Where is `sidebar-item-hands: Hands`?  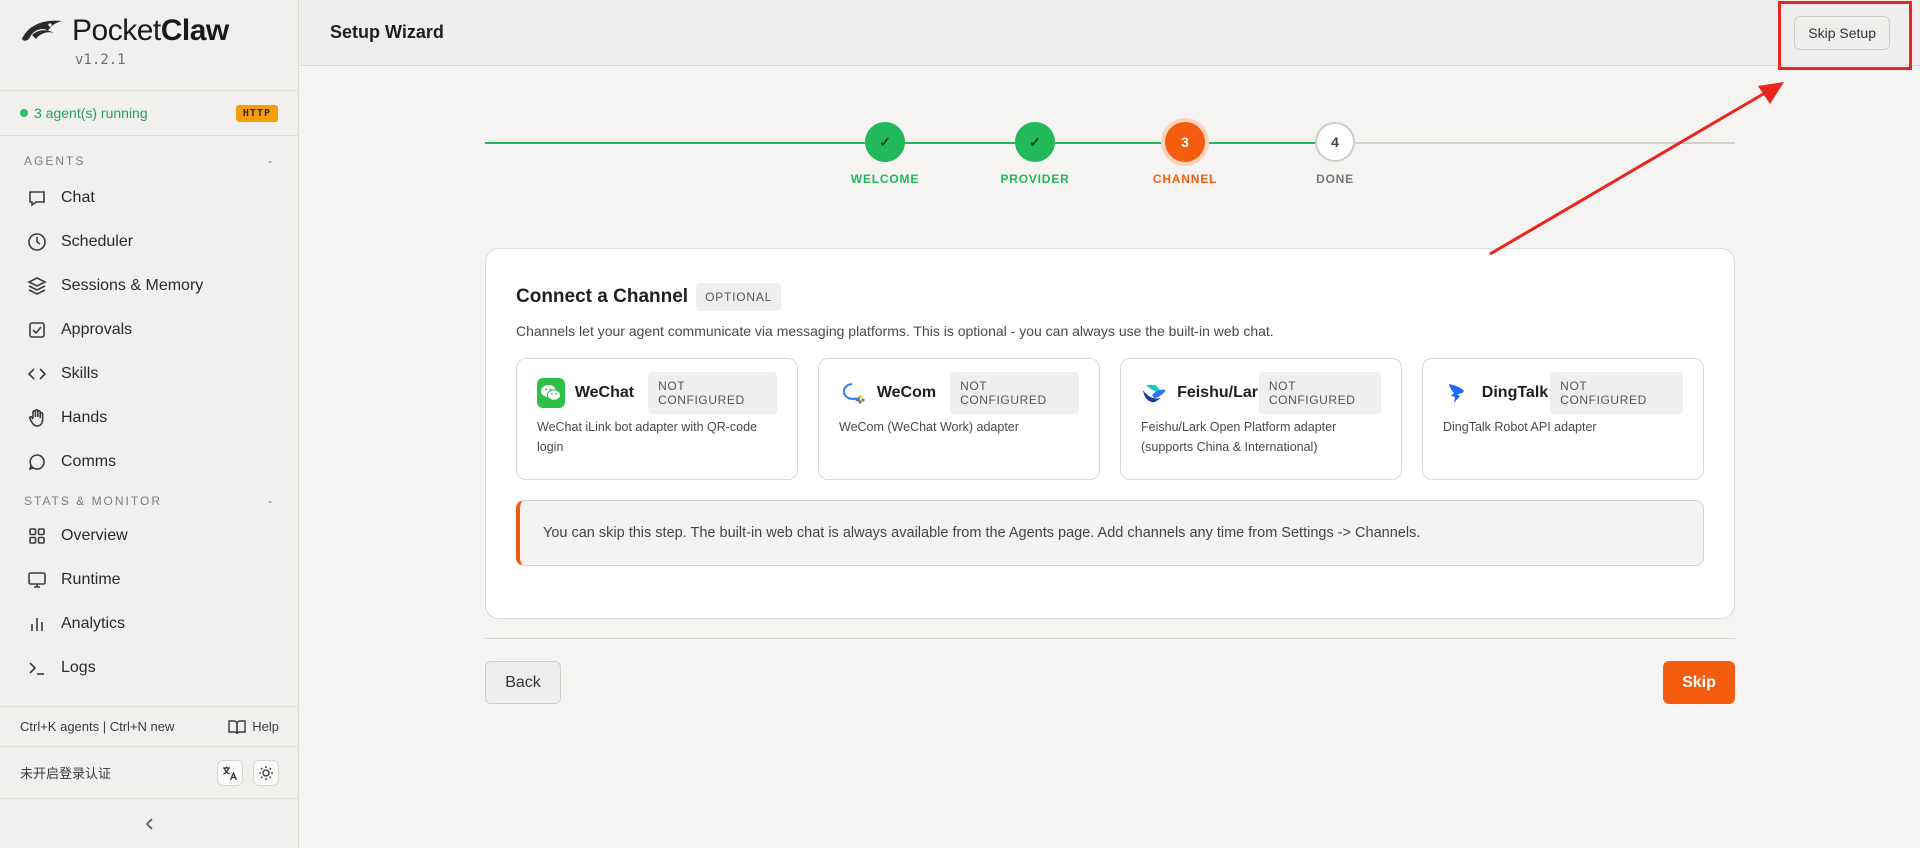
sidebar-item-hands: Hands is located at coordinates (149, 418).